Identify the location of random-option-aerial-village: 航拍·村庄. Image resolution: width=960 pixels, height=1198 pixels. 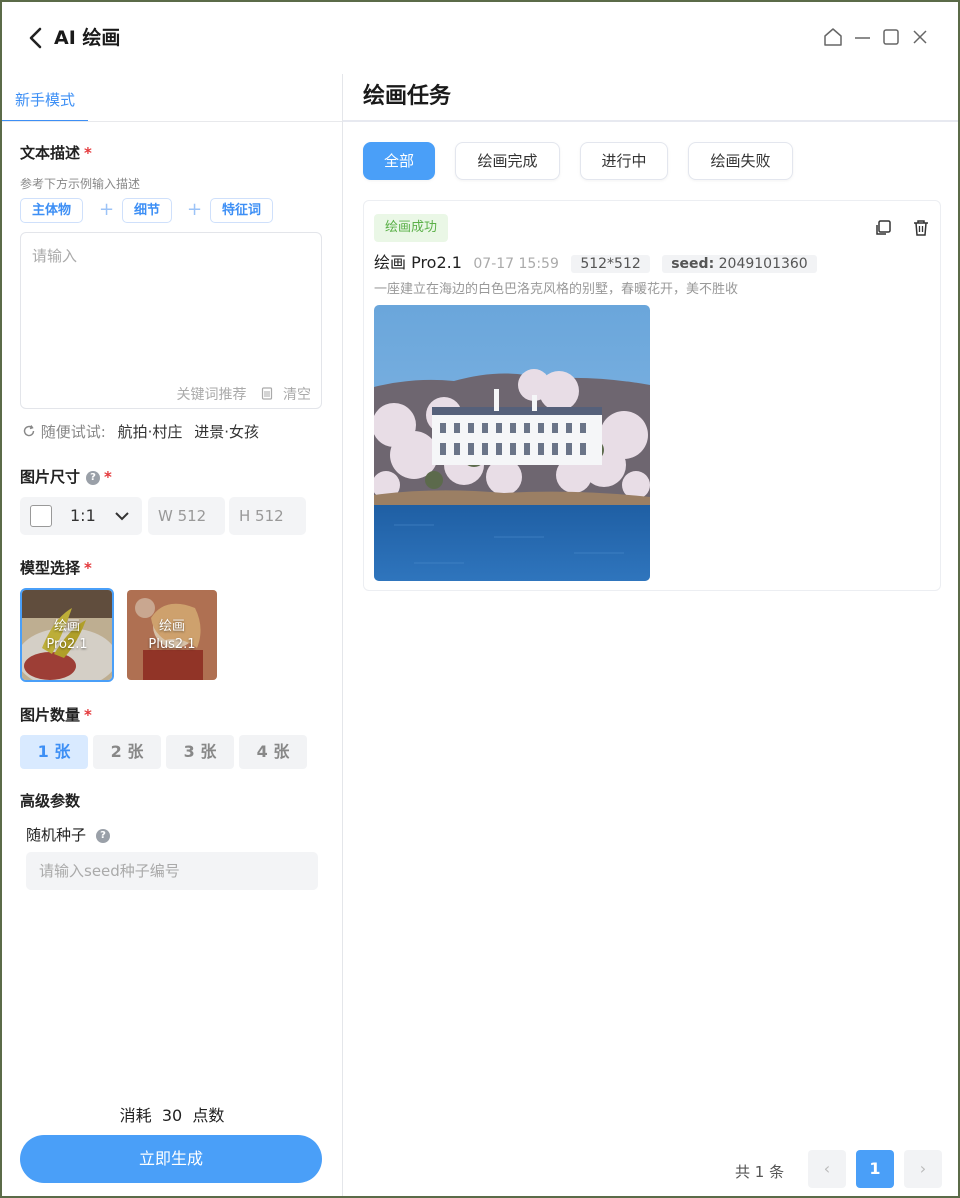
(150, 432).